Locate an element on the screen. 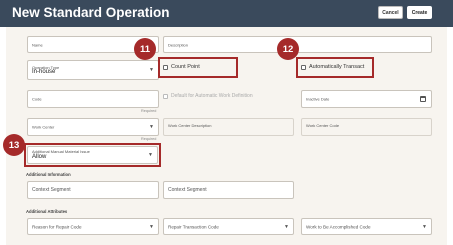  work-to-be-accomplished-code-select: Work to Be Accomplished Code ▼ is located at coordinates (366, 226).